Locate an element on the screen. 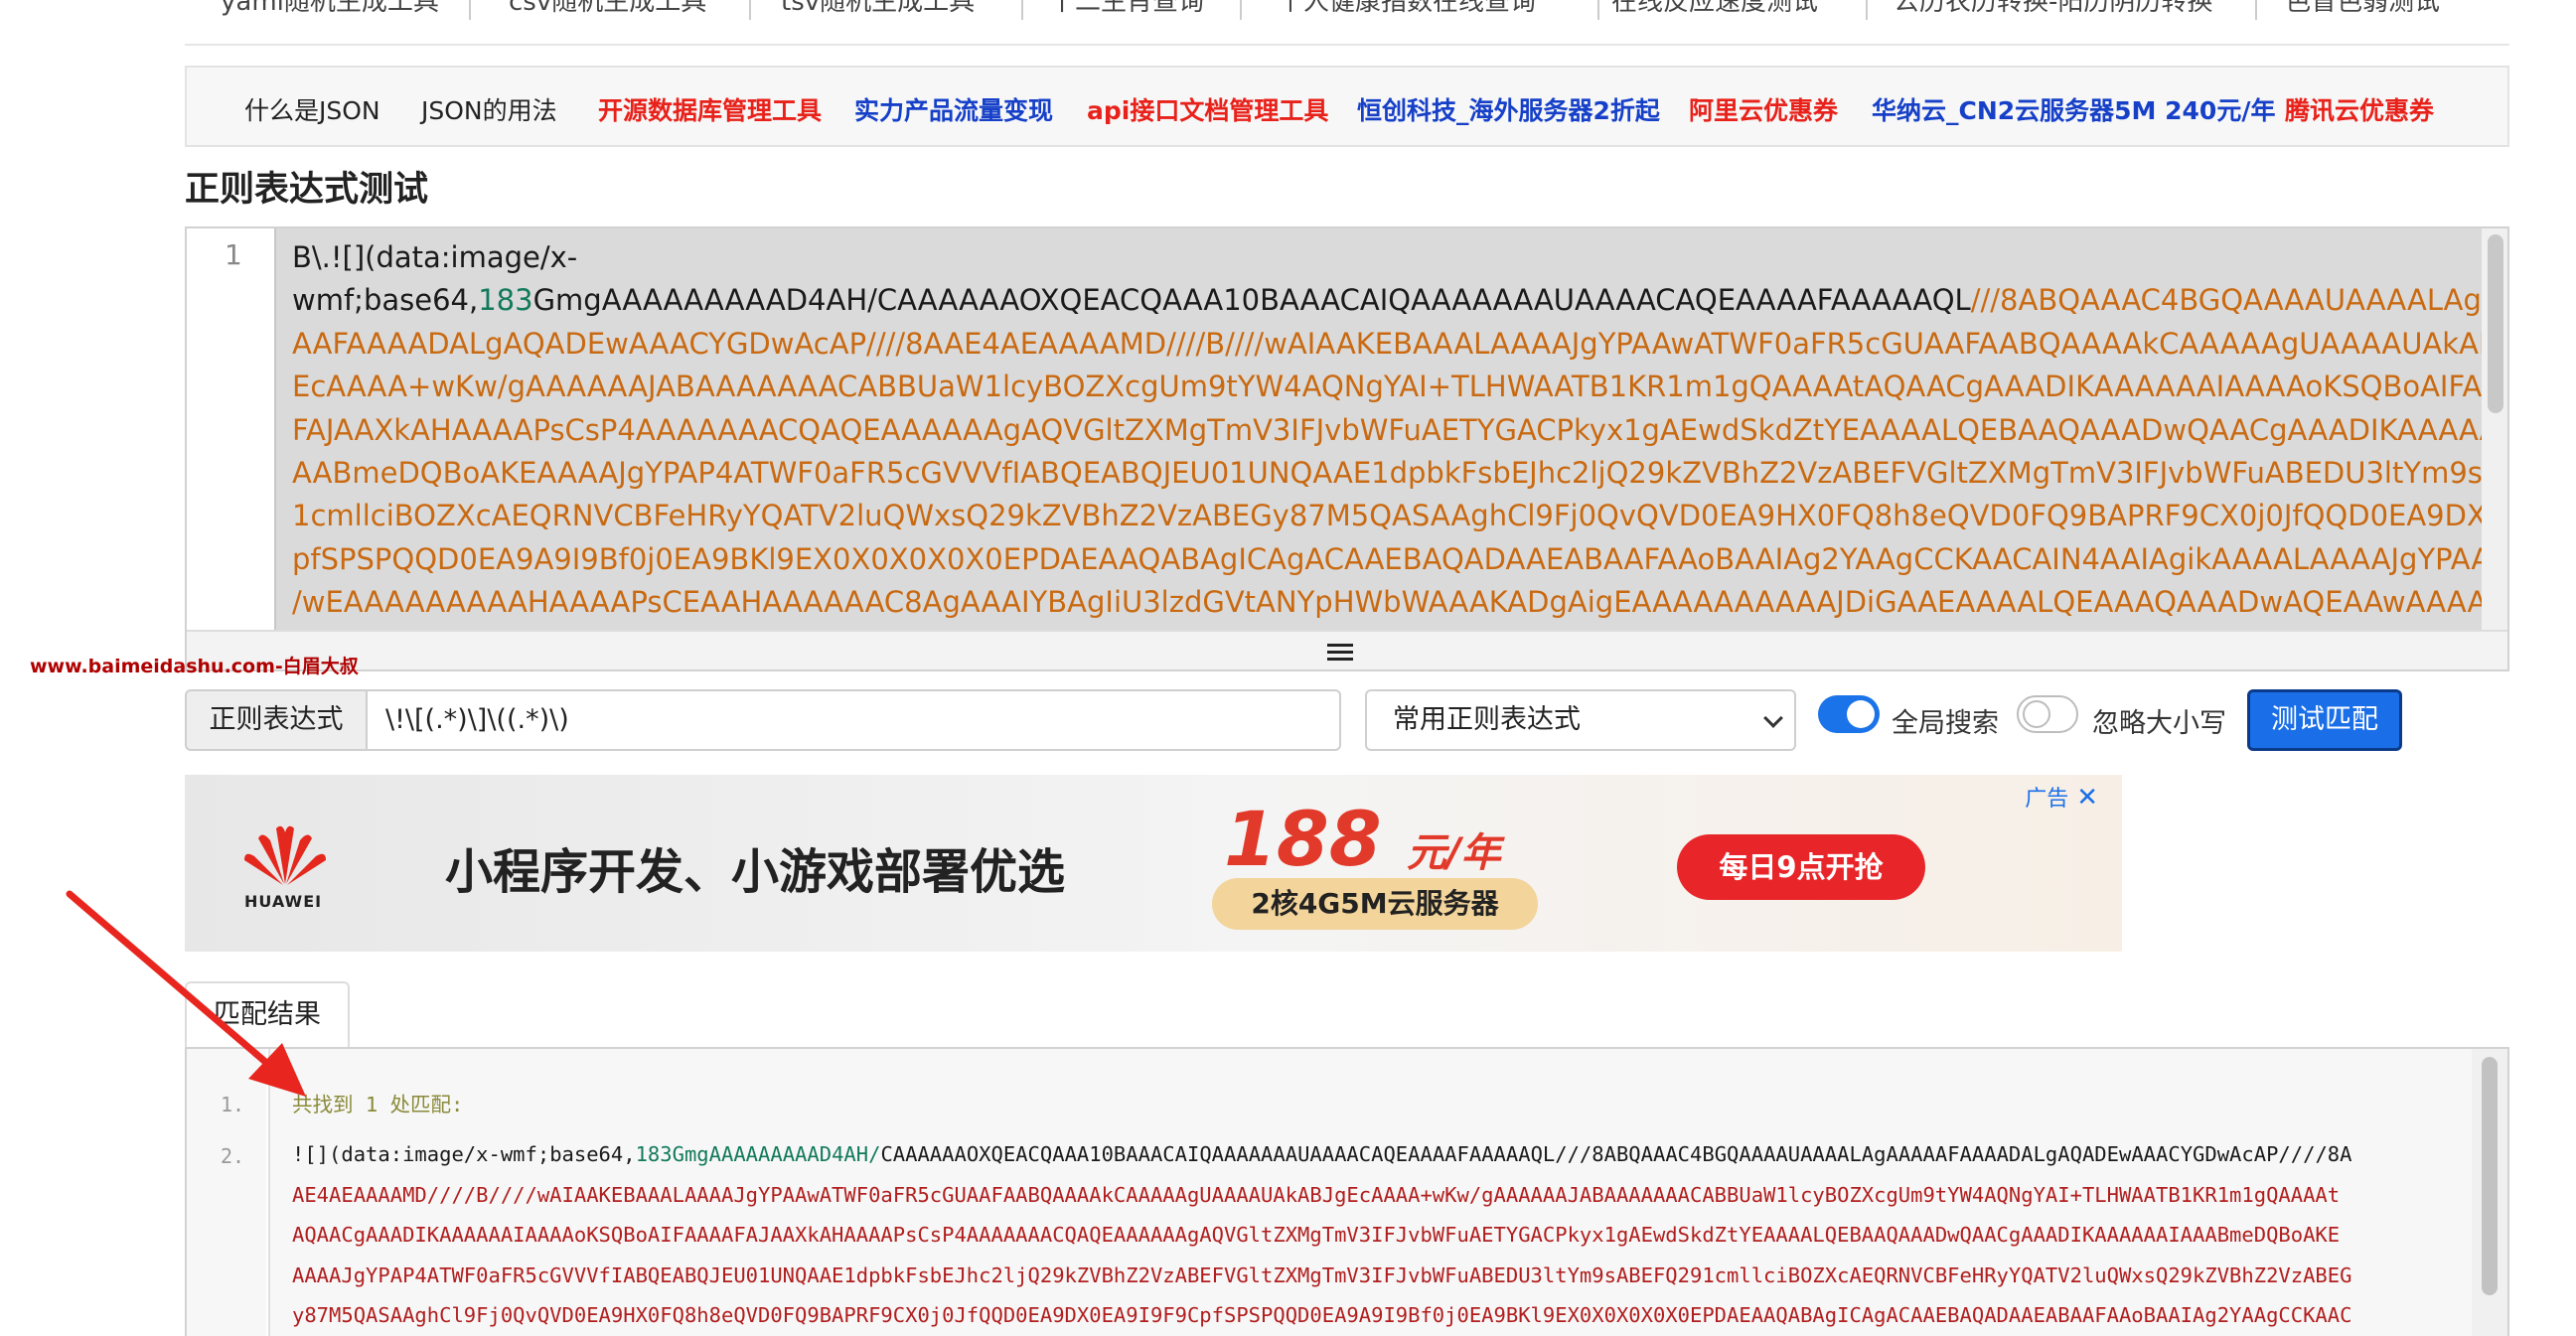 The height and width of the screenshot is (1336, 2576). link-aliyun: 阿里云优惠券 is located at coordinates (1764, 109).